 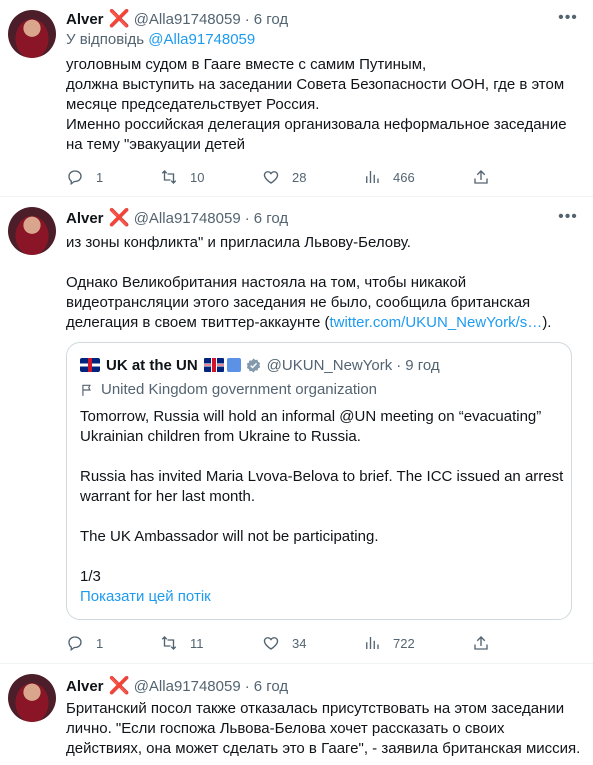 I want to click on reply-prefix: У відповідь, so click(x=105, y=39).